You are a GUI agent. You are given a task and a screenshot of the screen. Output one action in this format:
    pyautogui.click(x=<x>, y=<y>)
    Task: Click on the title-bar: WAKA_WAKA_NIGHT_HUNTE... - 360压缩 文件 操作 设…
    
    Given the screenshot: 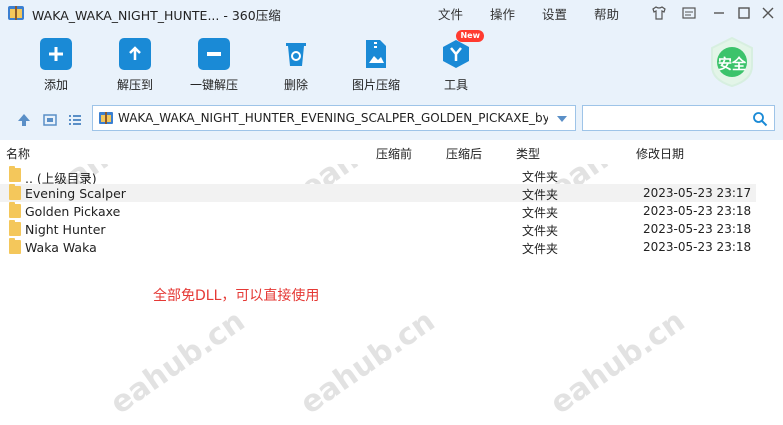 What is the action you would take?
    pyautogui.click(x=391, y=13)
    